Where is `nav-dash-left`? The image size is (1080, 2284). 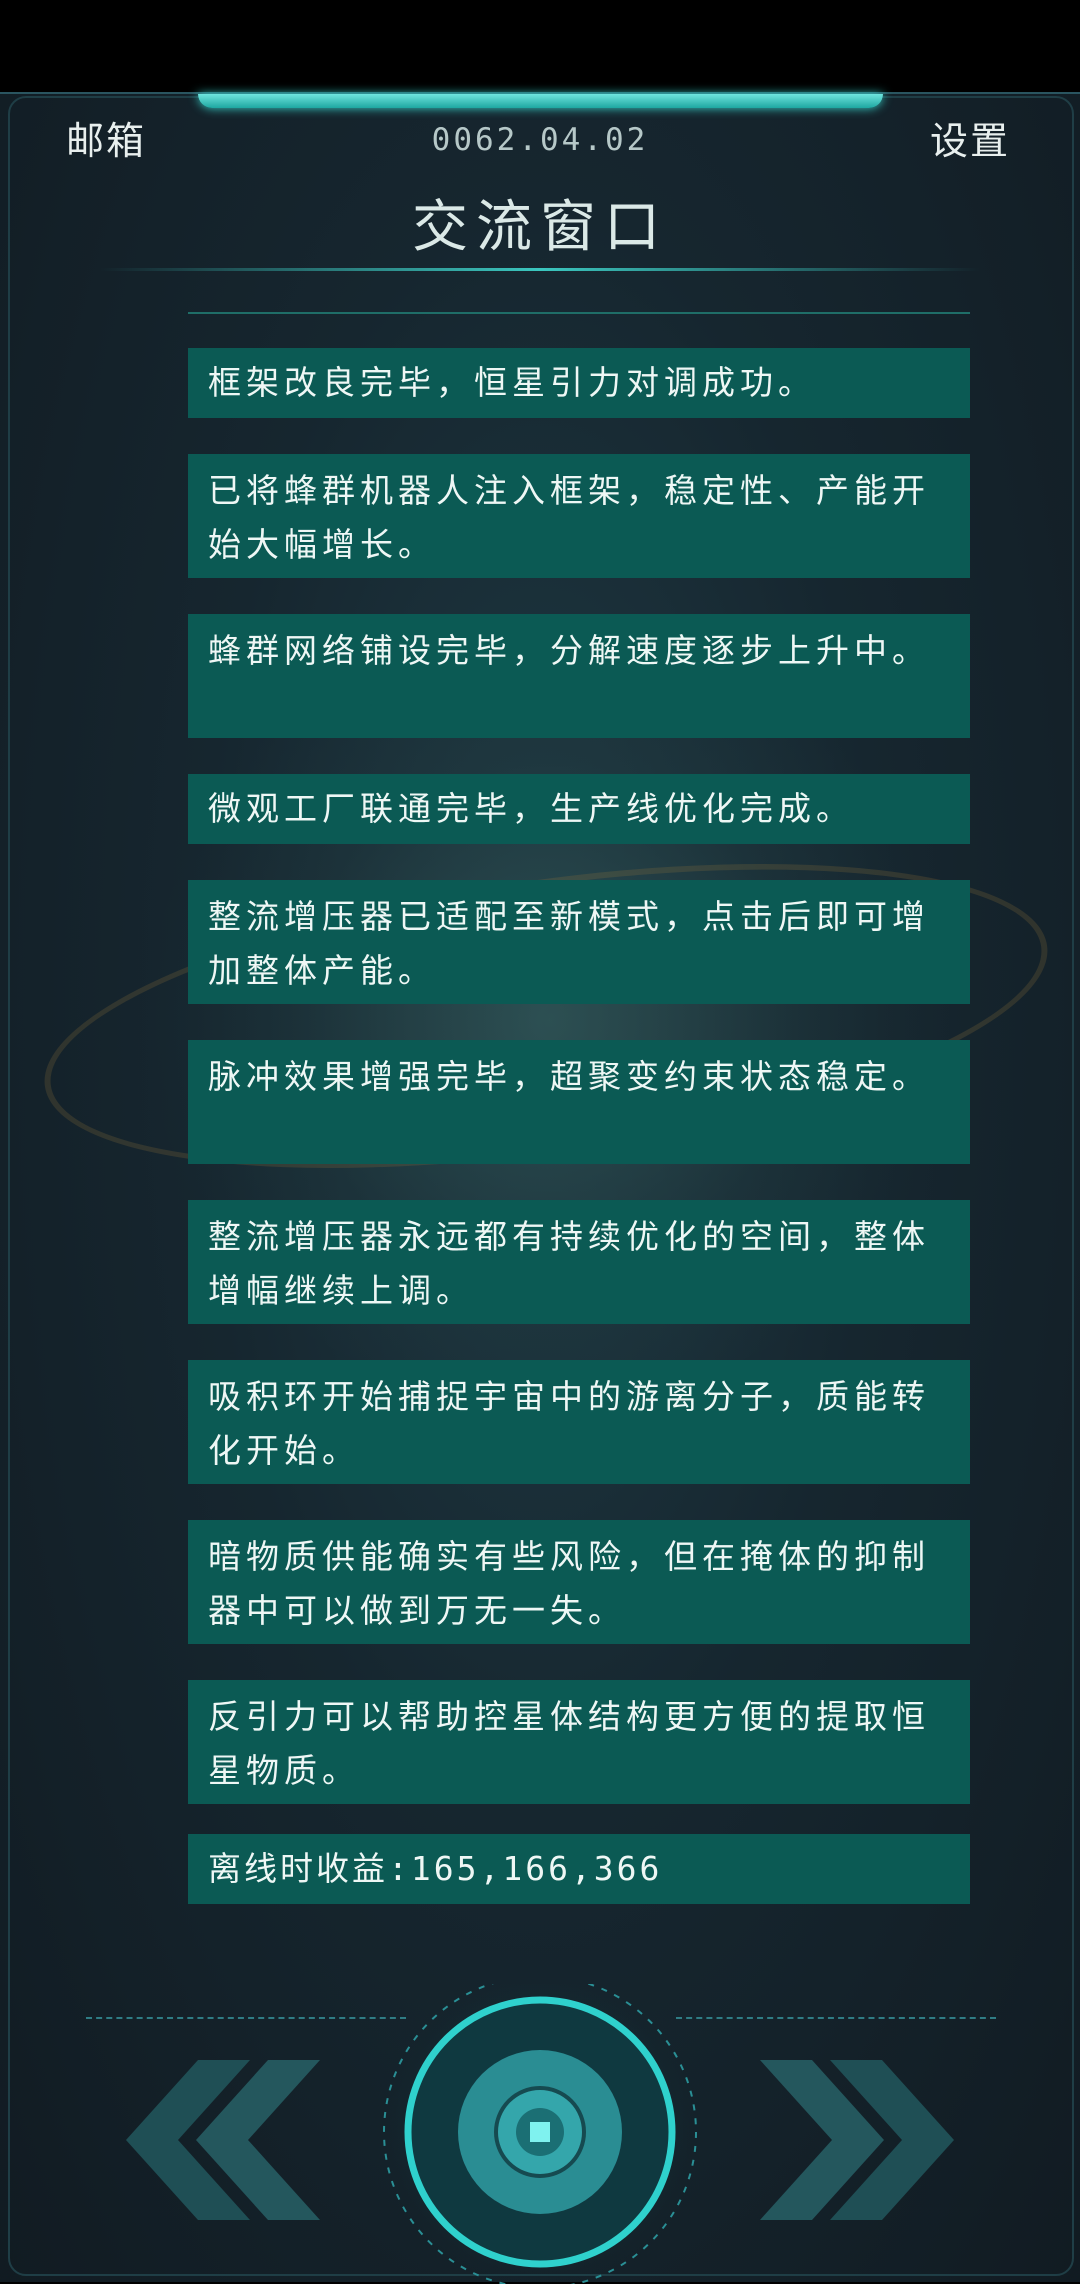
nav-dash-left is located at coordinates (246, 2018).